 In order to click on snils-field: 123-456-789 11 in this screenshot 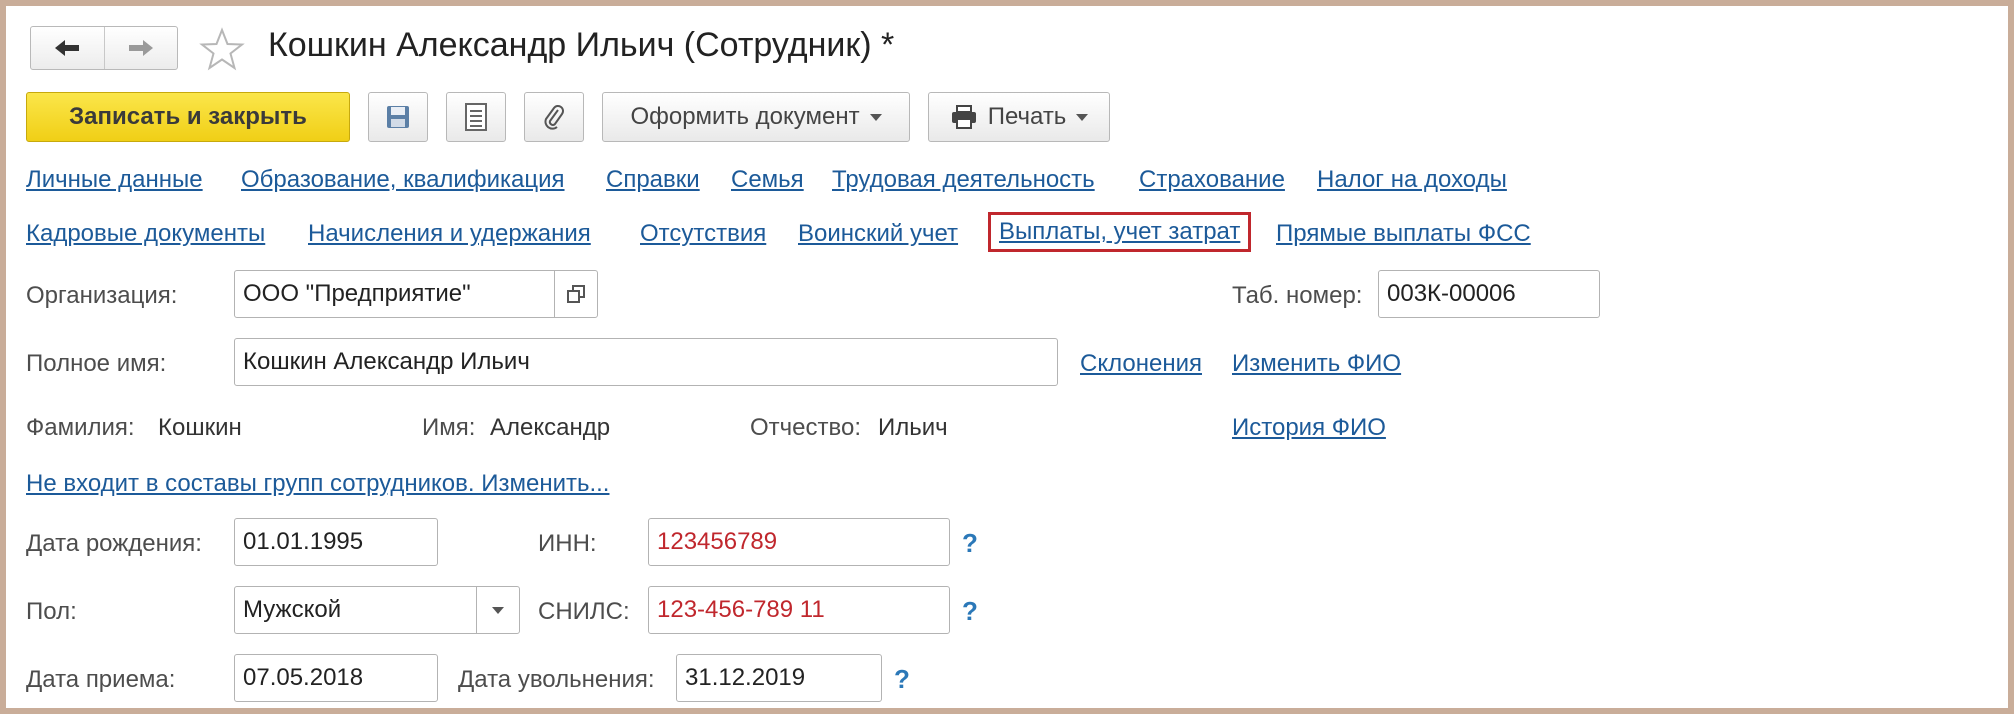, I will do `click(799, 610)`.